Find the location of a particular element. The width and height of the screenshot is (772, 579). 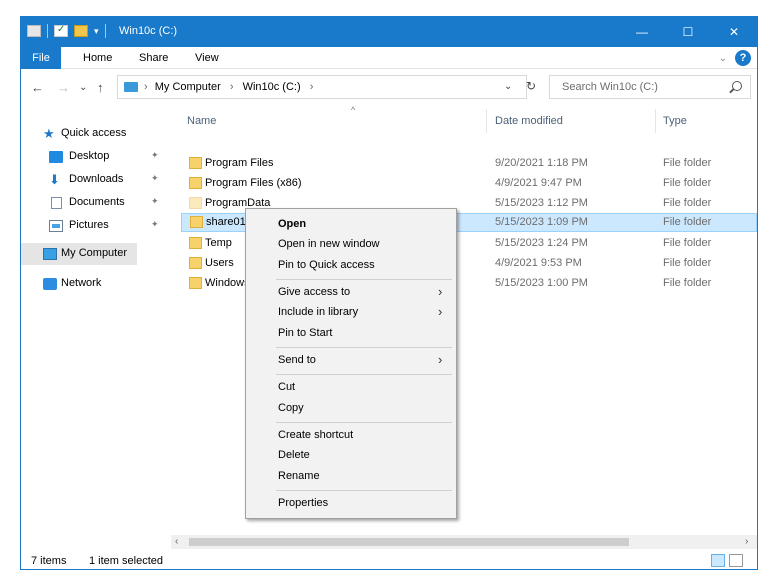

file-date: 4/9/2021 9:53 PM is located at coordinates (538, 263).